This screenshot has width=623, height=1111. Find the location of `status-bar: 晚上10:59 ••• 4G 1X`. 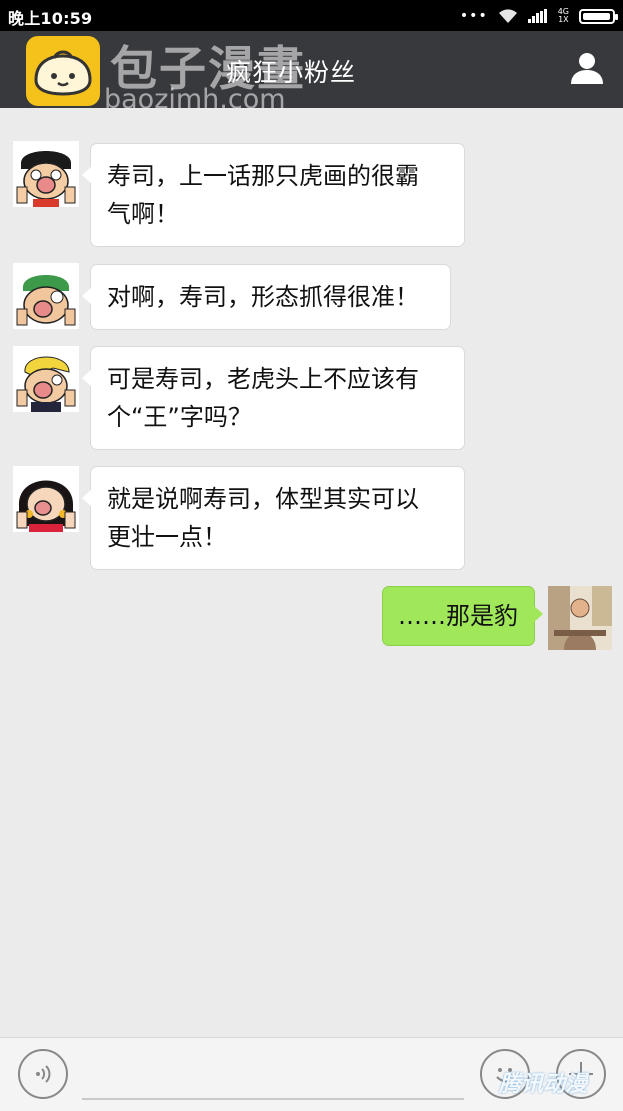

status-bar: 晚上10:59 ••• 4G 1X is located at coordinates (311, 15).